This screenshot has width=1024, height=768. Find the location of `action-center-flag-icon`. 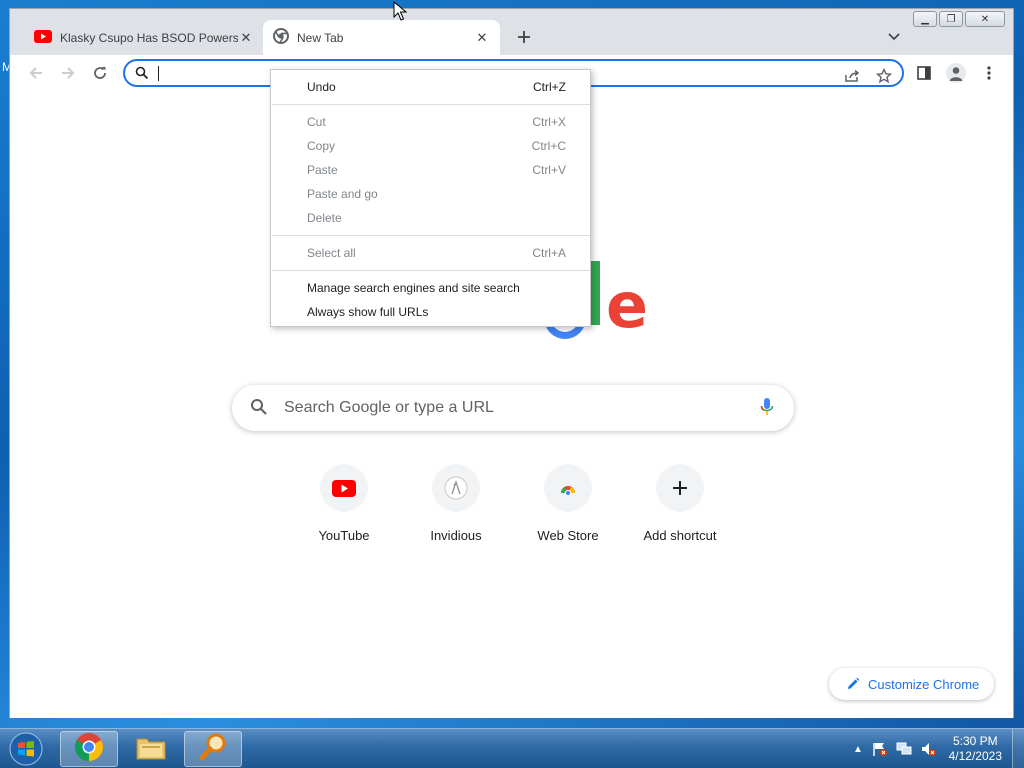

action-center-flag-icon is located at coordinates (880, 749).